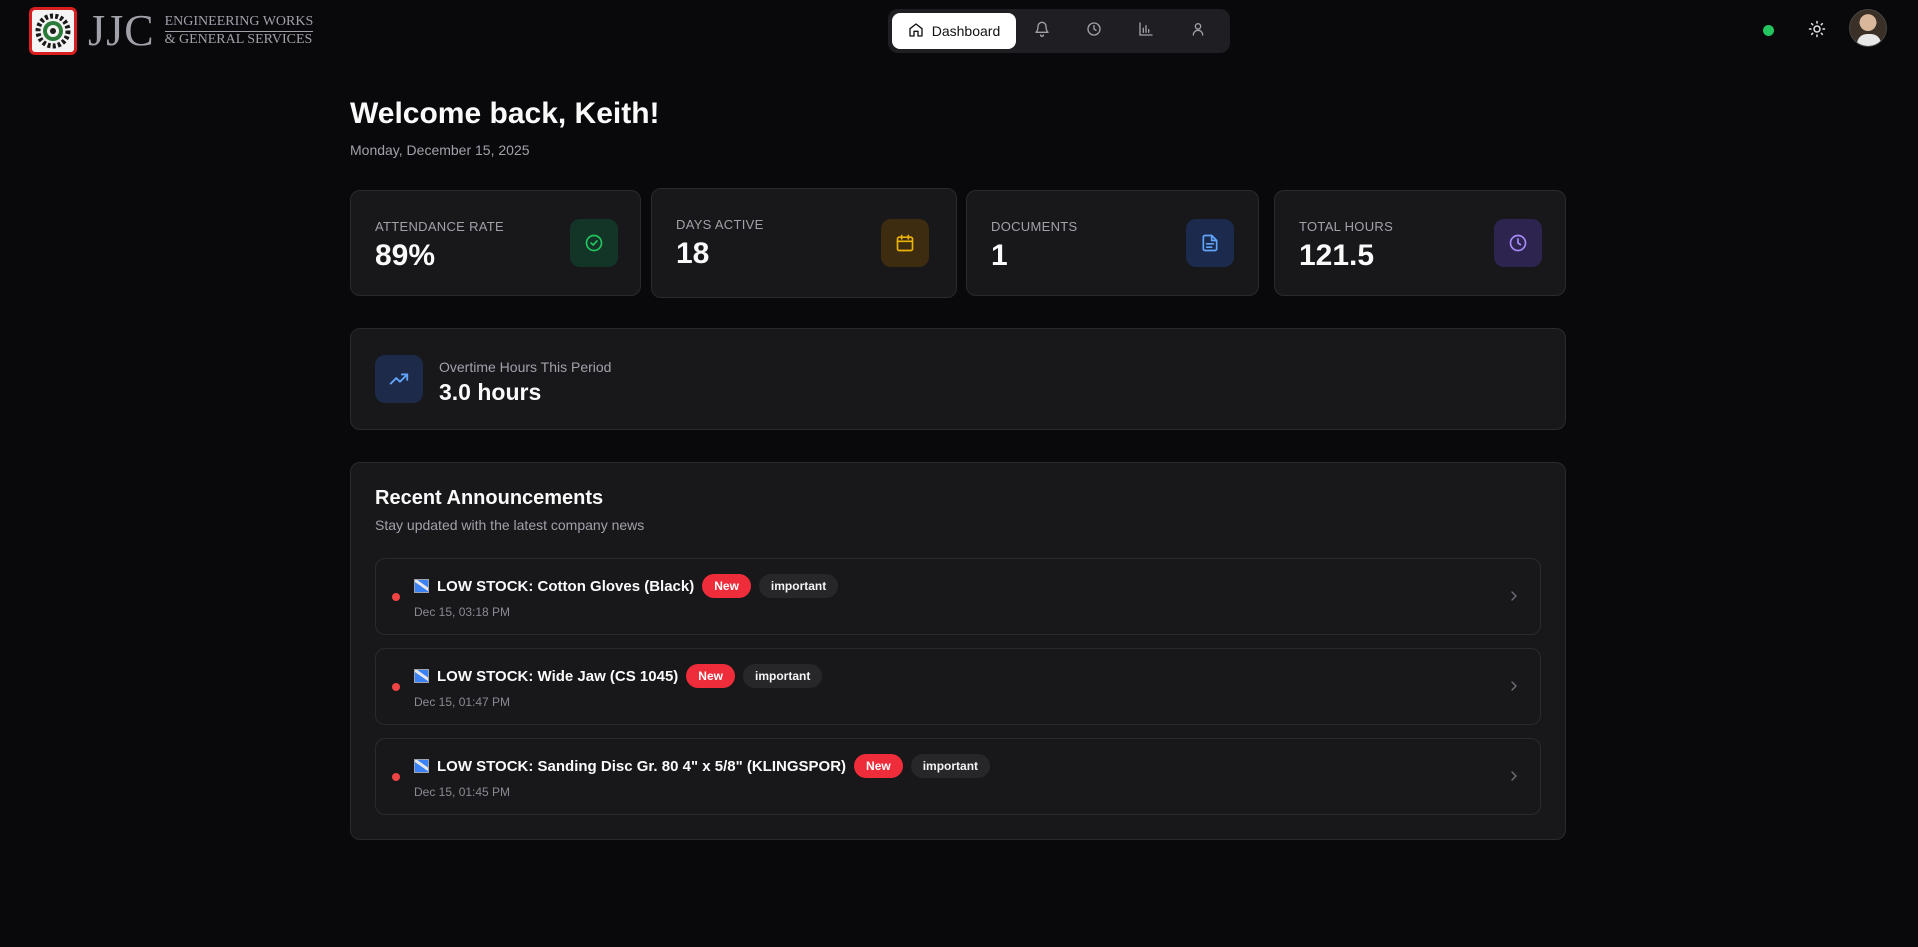 The image size is (1918, 947). I want to click on nav-dashboard: Dashboard, so click(954, 31).